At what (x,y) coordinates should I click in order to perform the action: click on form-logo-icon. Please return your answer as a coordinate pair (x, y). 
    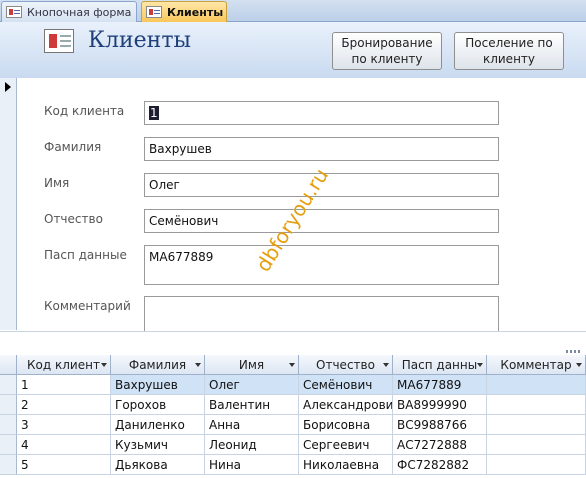
    Looking at the image, I should click on (59, 41).